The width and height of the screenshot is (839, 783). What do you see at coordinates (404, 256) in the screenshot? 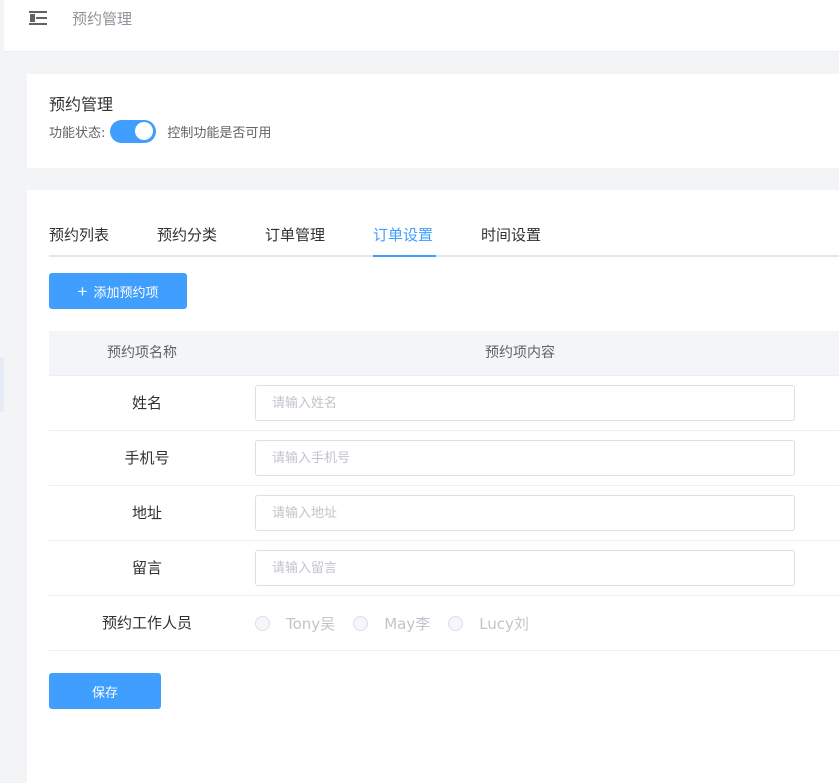
I see `active-tab-indicator` at bounding box center [404, 256].